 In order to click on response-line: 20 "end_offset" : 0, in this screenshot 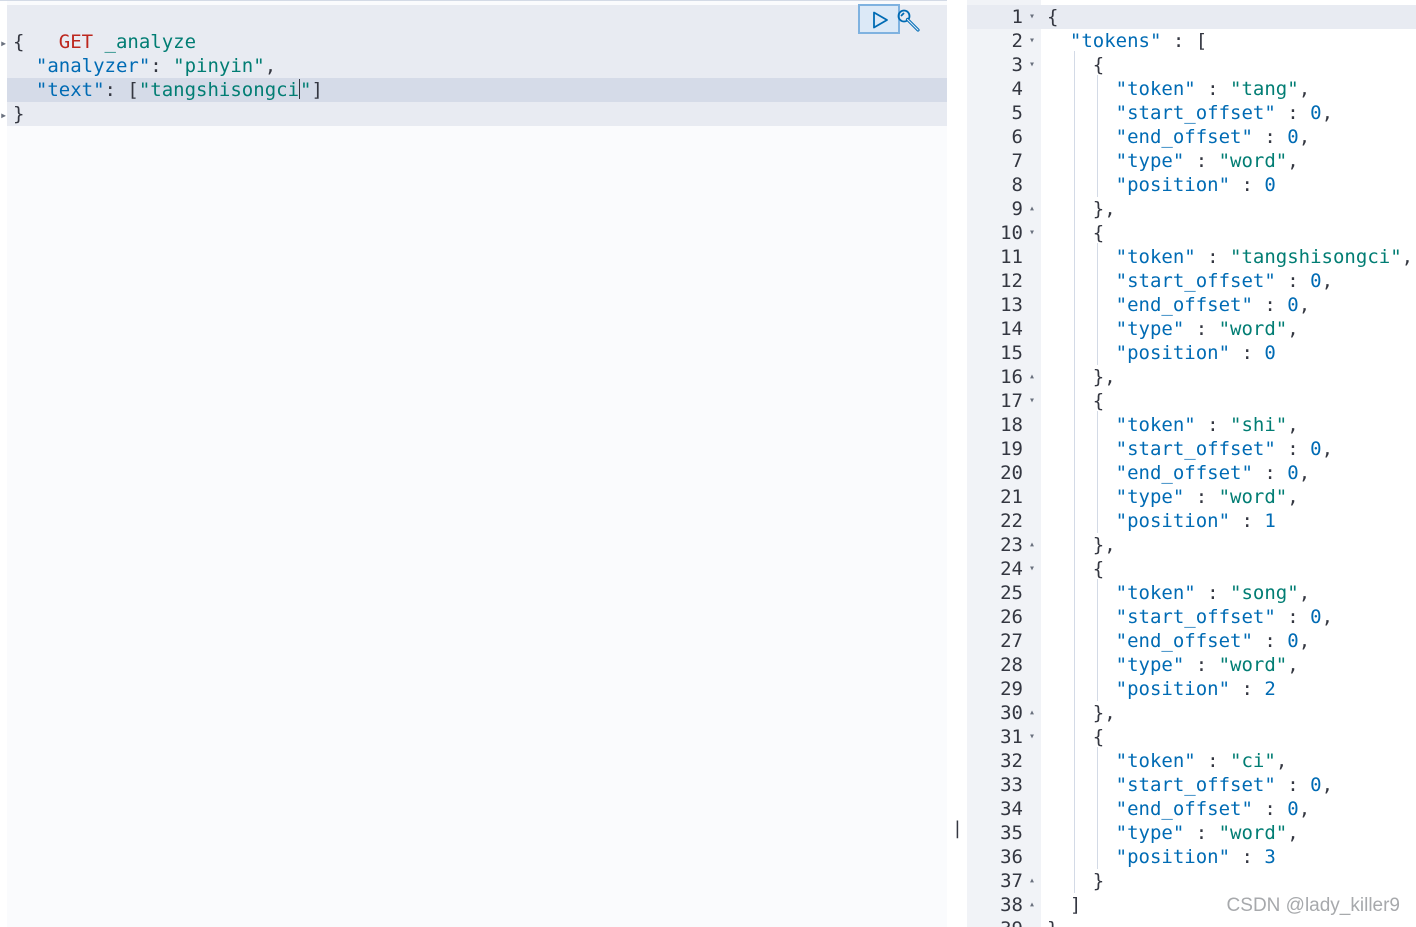, I will do `click(1191, 473)`.